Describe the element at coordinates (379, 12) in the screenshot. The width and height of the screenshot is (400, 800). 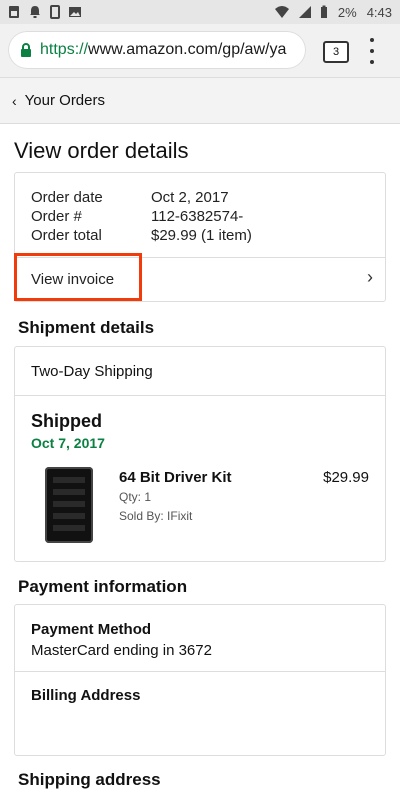
I see `clock: 4:43` at that location.